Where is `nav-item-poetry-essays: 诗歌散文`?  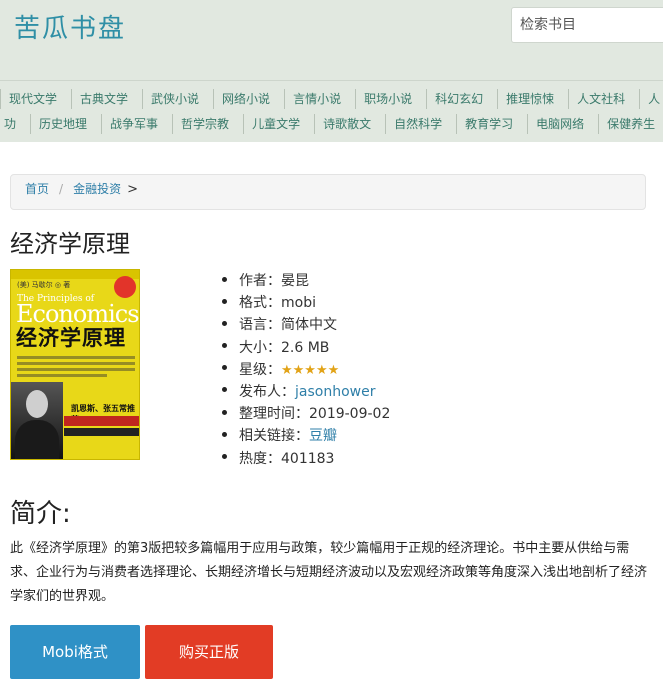 nav-item-poetry-essays: 诗歌散文 is located at coordinates (349, 124).